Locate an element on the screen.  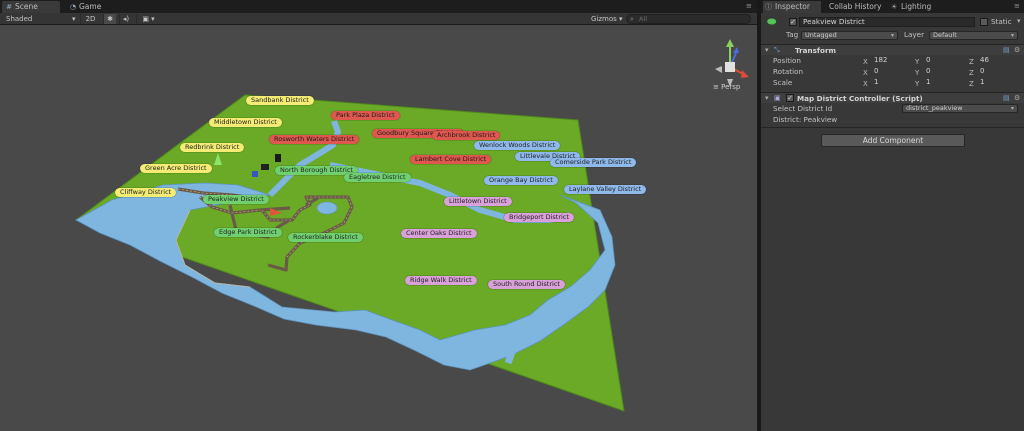
tab-collab-label: Collab History is located at coordinates (855, 6).